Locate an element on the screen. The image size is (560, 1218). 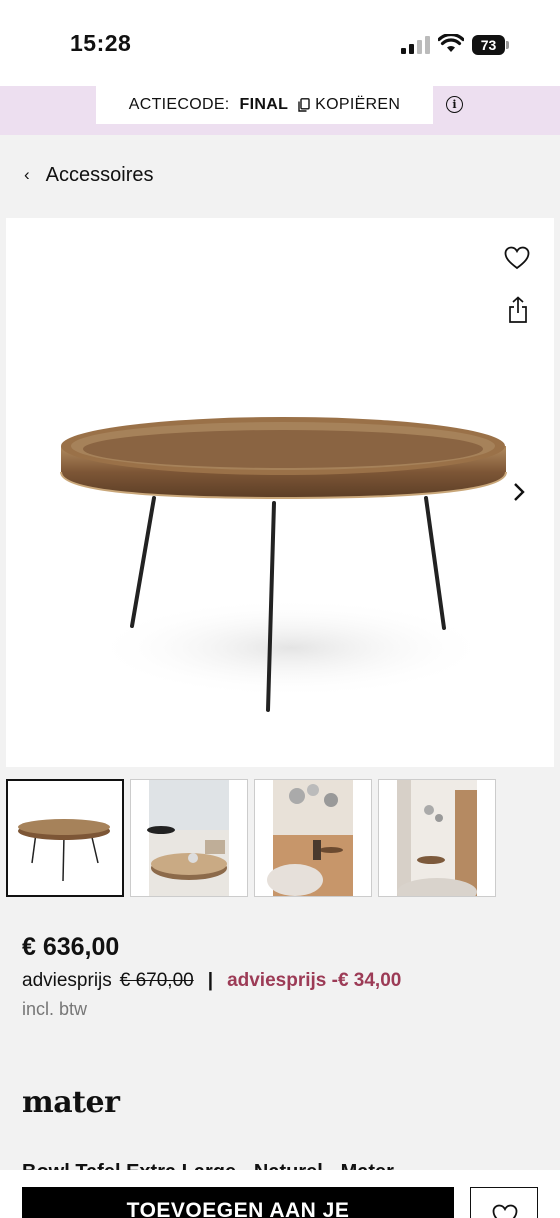
wishlist-button is located at coordinates (504, 1202).